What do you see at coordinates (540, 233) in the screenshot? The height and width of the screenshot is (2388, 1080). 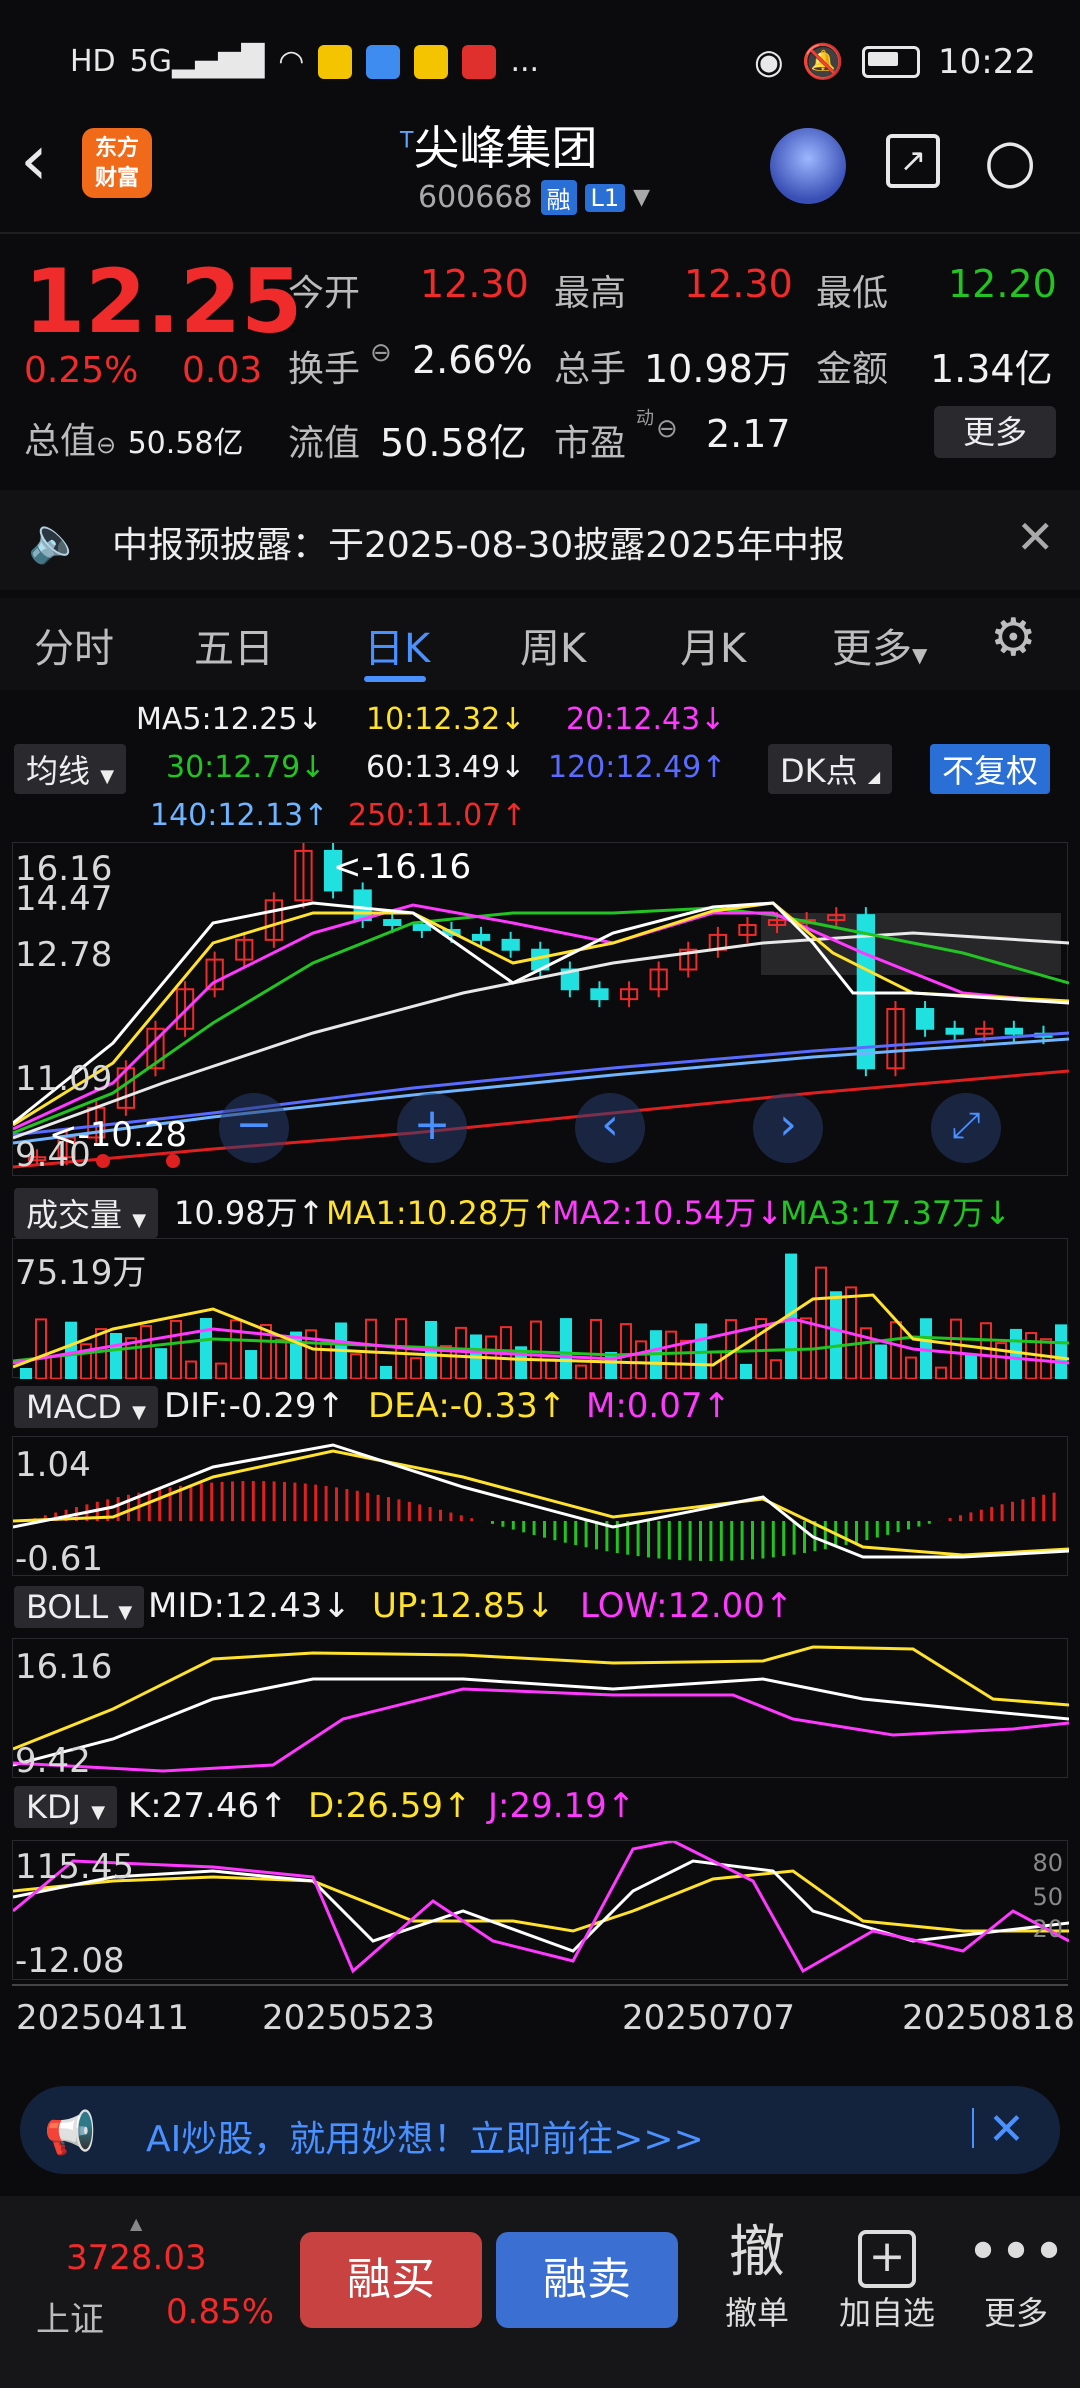 I see `divider` at bounding box center [540, 233].